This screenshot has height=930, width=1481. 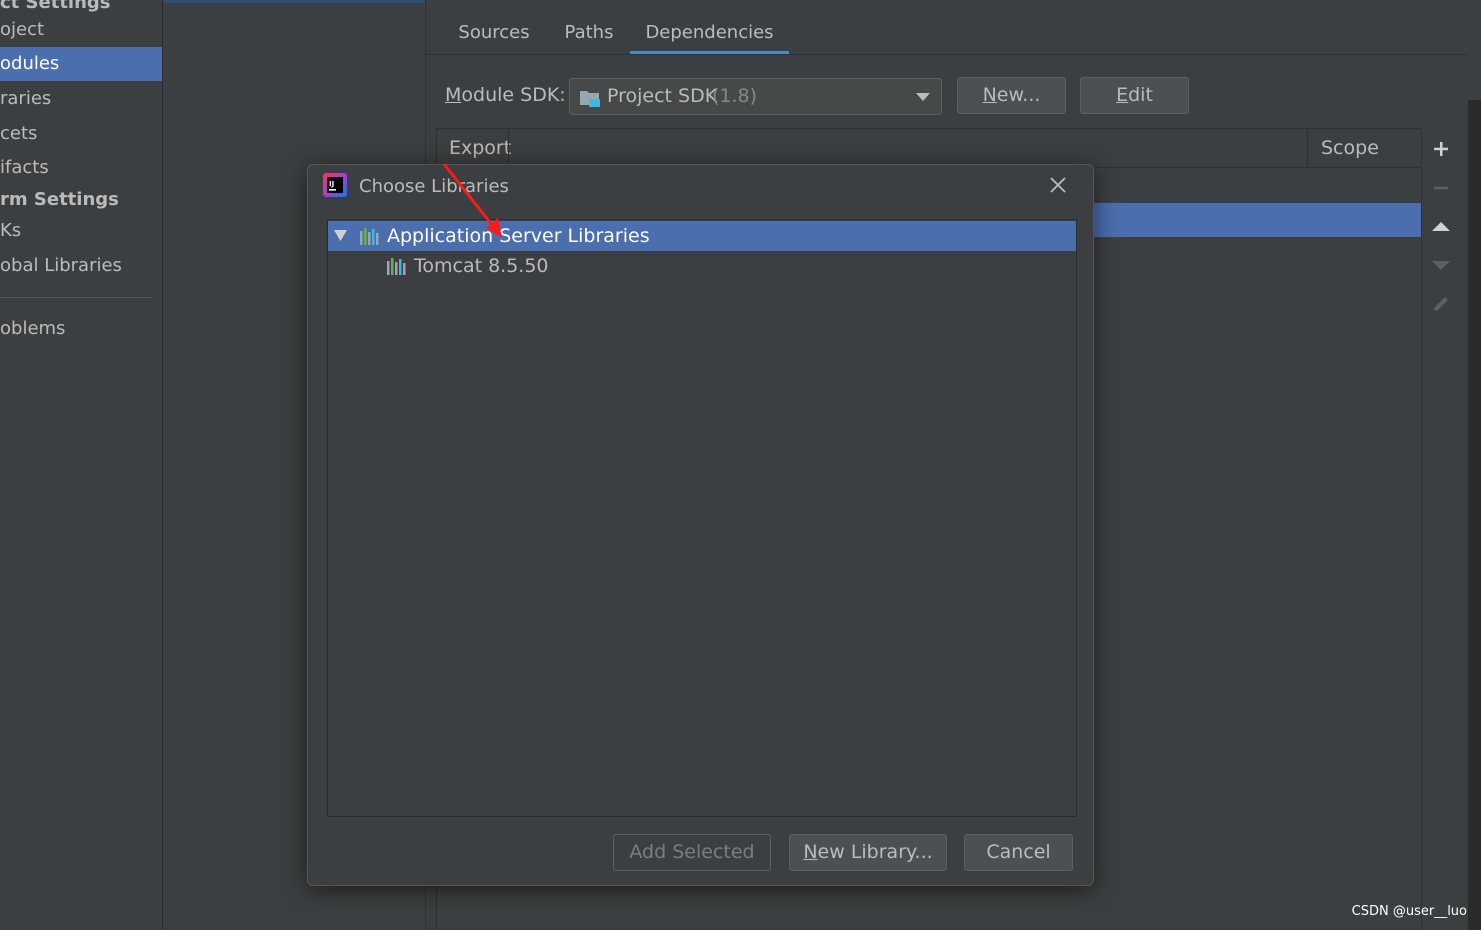 What do you see at coordinates (472, 200) in the screenshot?
I see `annotation-arrow` at bounding box center [472, 200].